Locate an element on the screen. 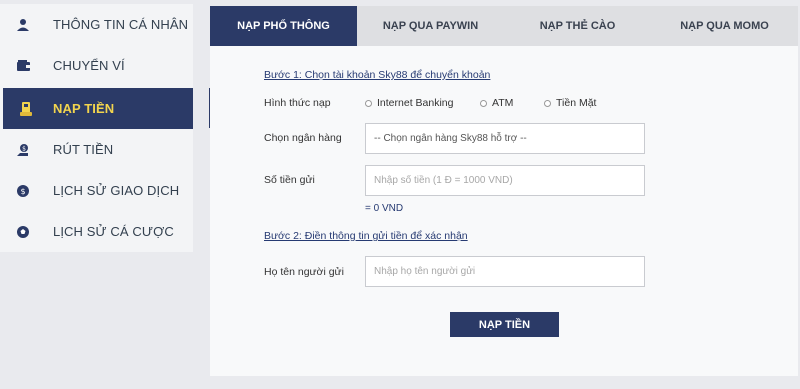 Image resolution: width=800 pixels, height=389 pixels. sender-name-input is located at coordinates (505, 271).